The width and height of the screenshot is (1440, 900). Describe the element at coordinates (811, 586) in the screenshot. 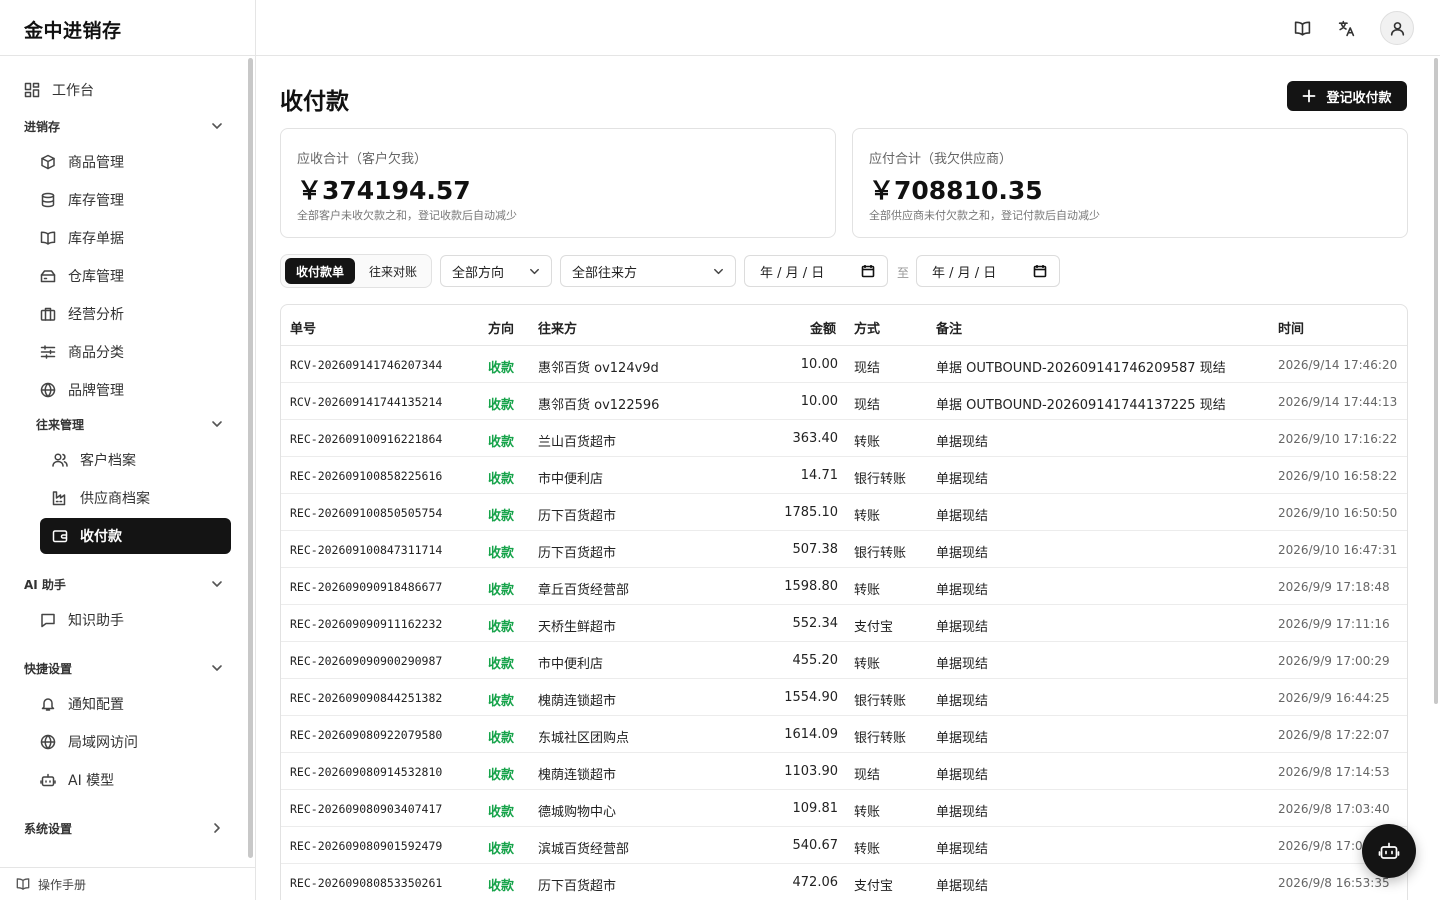

I see `cell-amount: 1598.80` at that location.